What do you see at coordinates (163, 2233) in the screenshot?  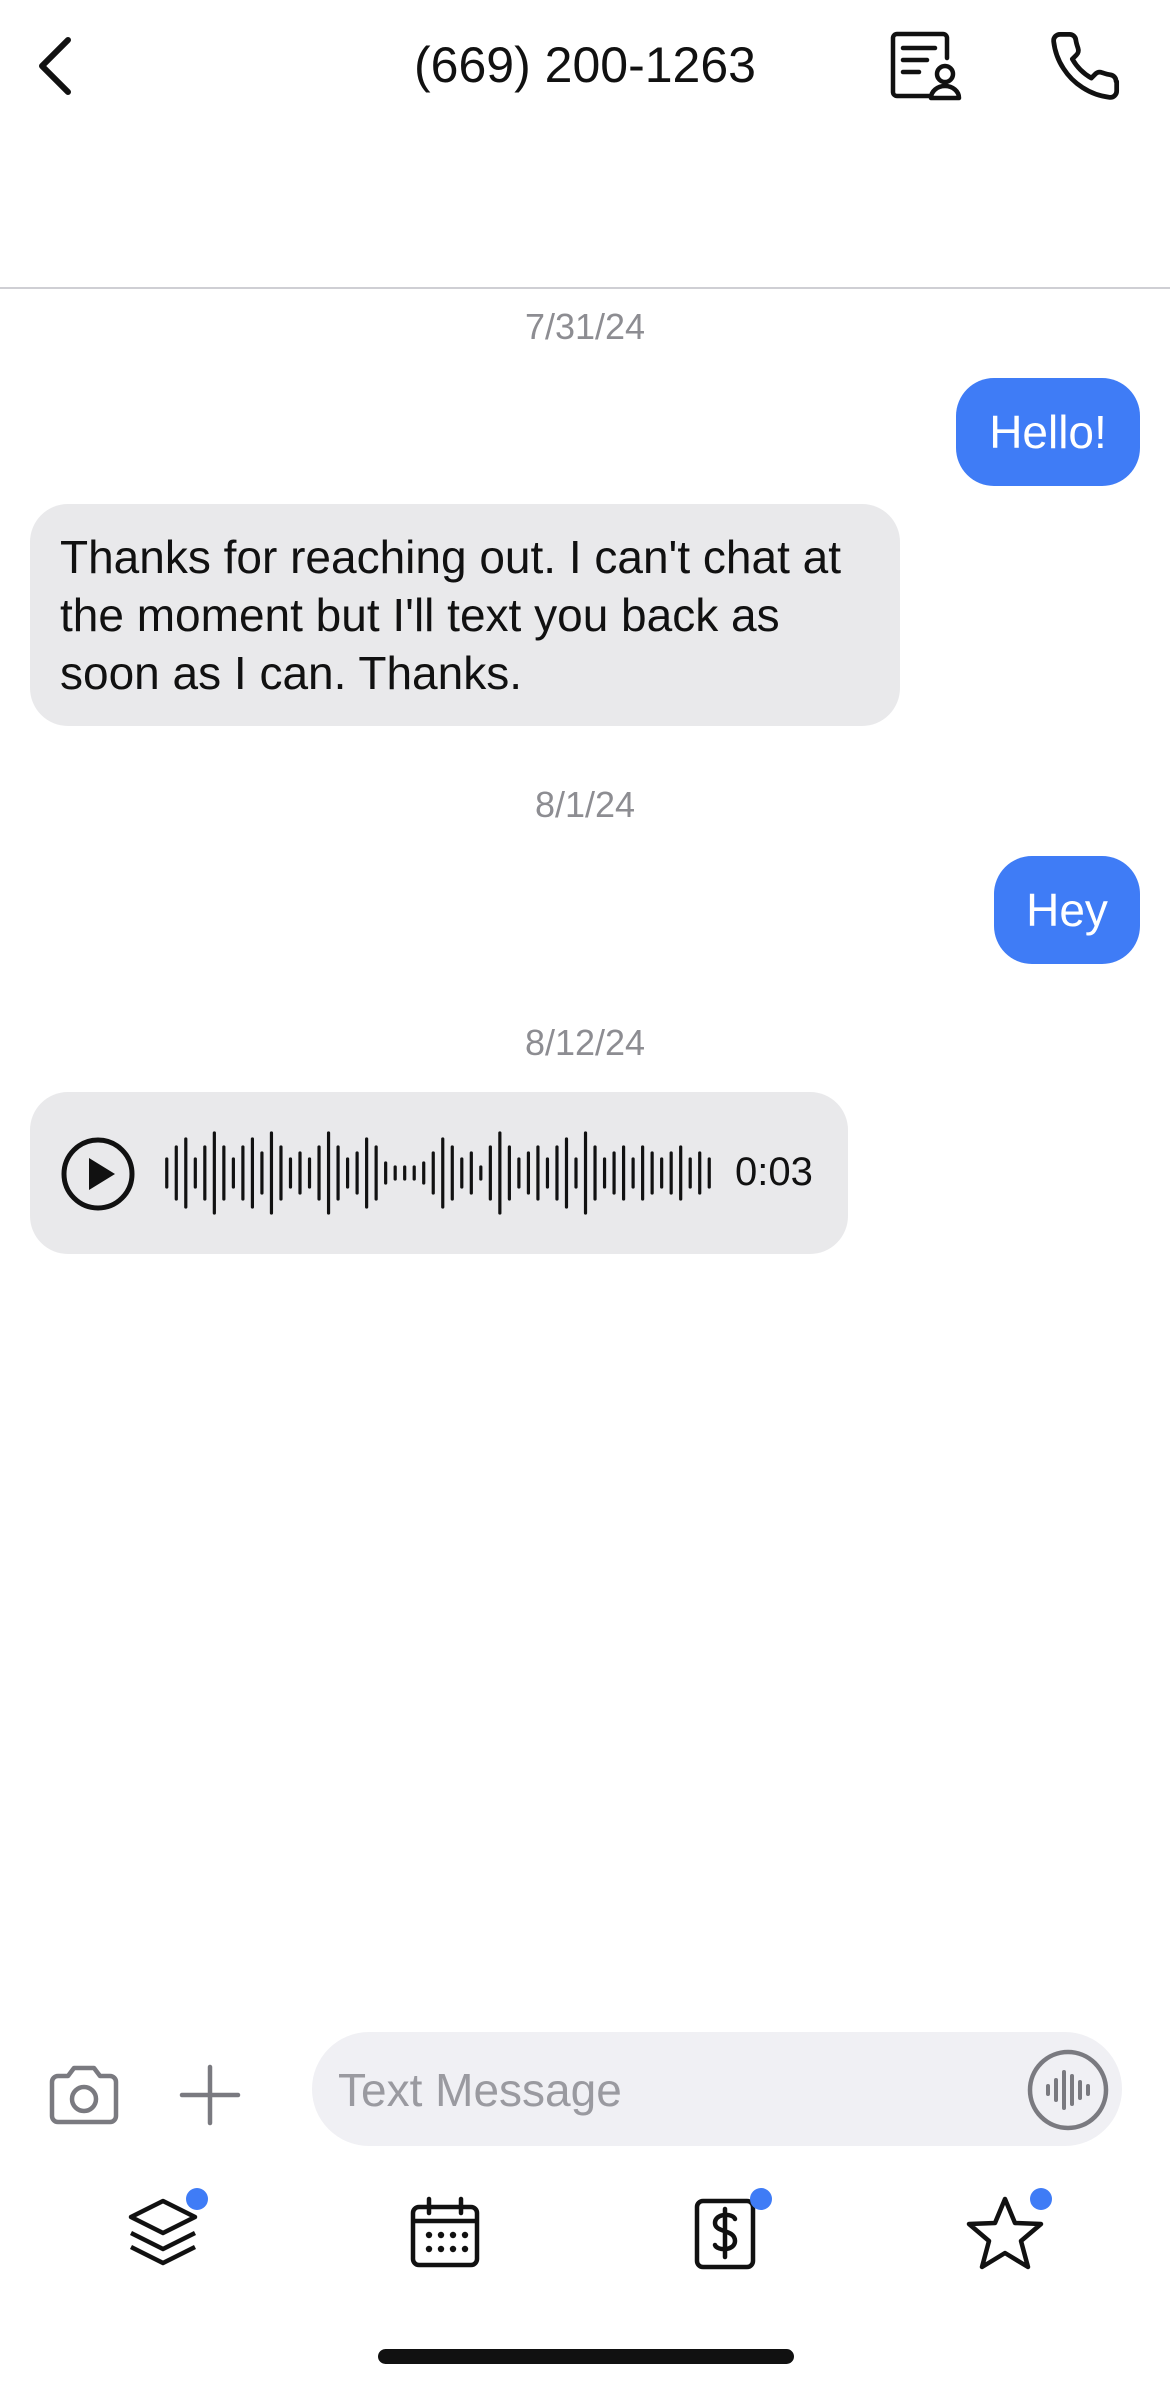 I see `tab-layers` at bounding box center [163, 2233].